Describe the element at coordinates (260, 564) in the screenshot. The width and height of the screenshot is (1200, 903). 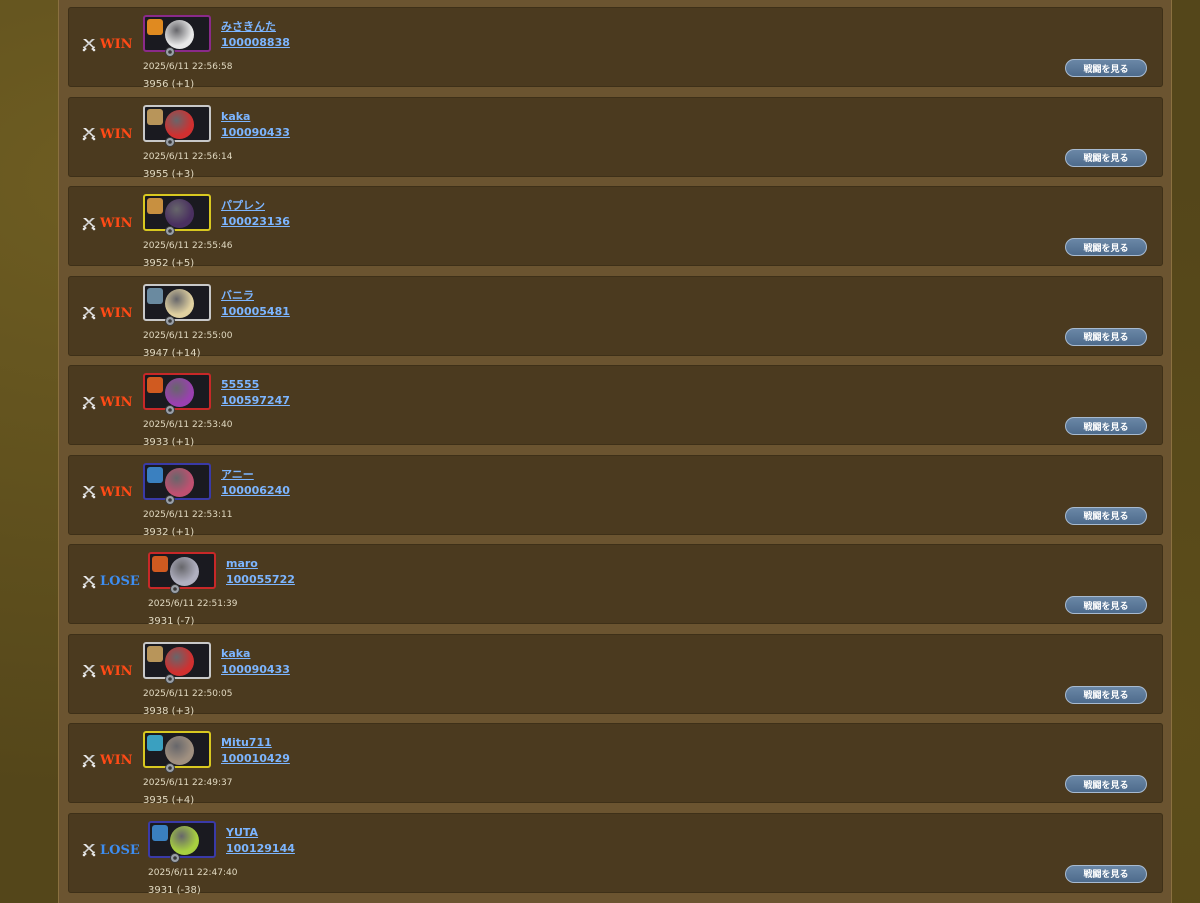
I see `player-name-link: maro` at that location.